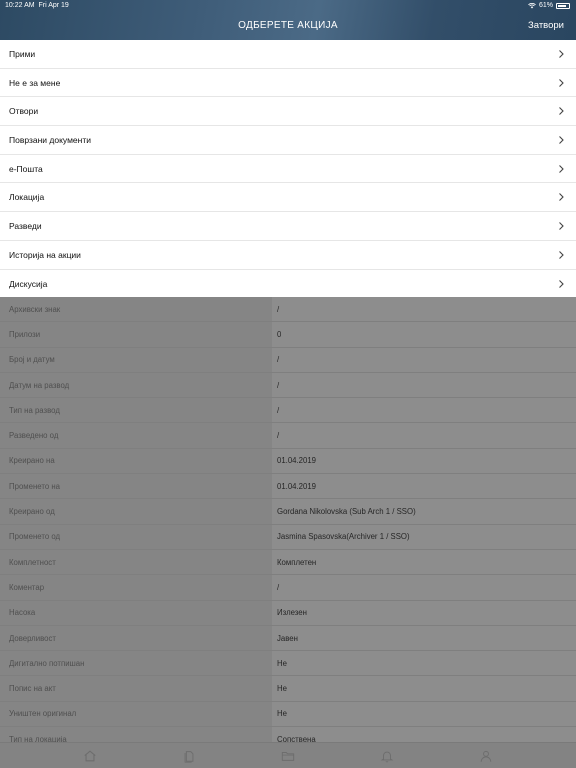 The height and width of the screenshot is (768, 576). I want to click on action-item-related-documents: Поврзани документи, so click(288, 140).